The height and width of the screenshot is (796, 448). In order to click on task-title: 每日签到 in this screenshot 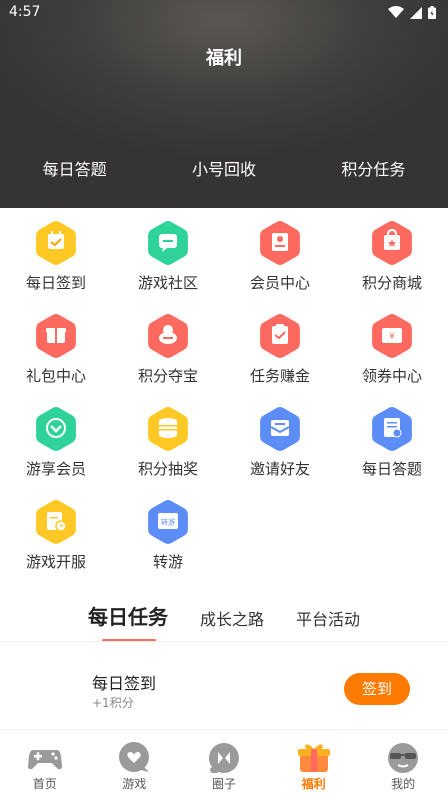, I will do `click(124, 683)`.